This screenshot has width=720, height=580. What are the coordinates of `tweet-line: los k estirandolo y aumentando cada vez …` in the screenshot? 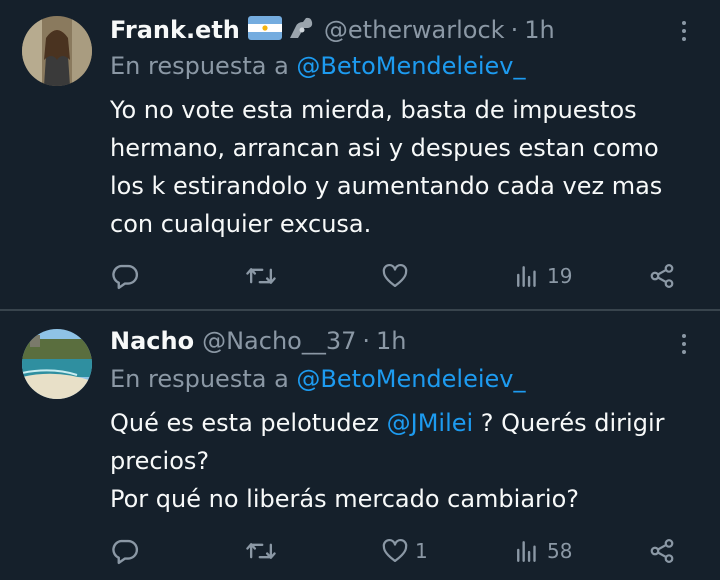 It's located at (386, 186).